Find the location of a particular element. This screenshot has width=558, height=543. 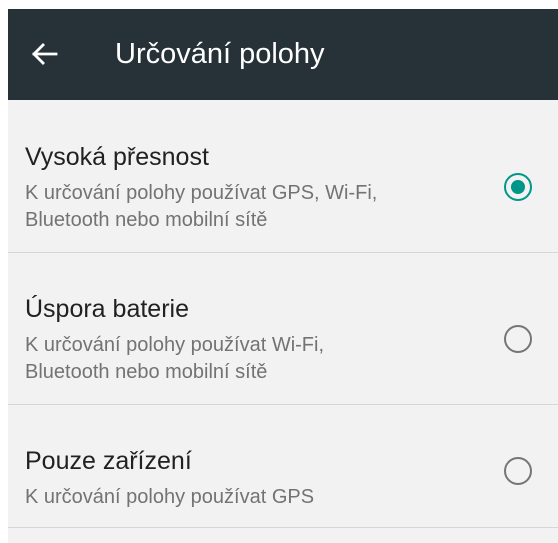

option-title: Vysoká přesnost is located at coordinates (117, 157).